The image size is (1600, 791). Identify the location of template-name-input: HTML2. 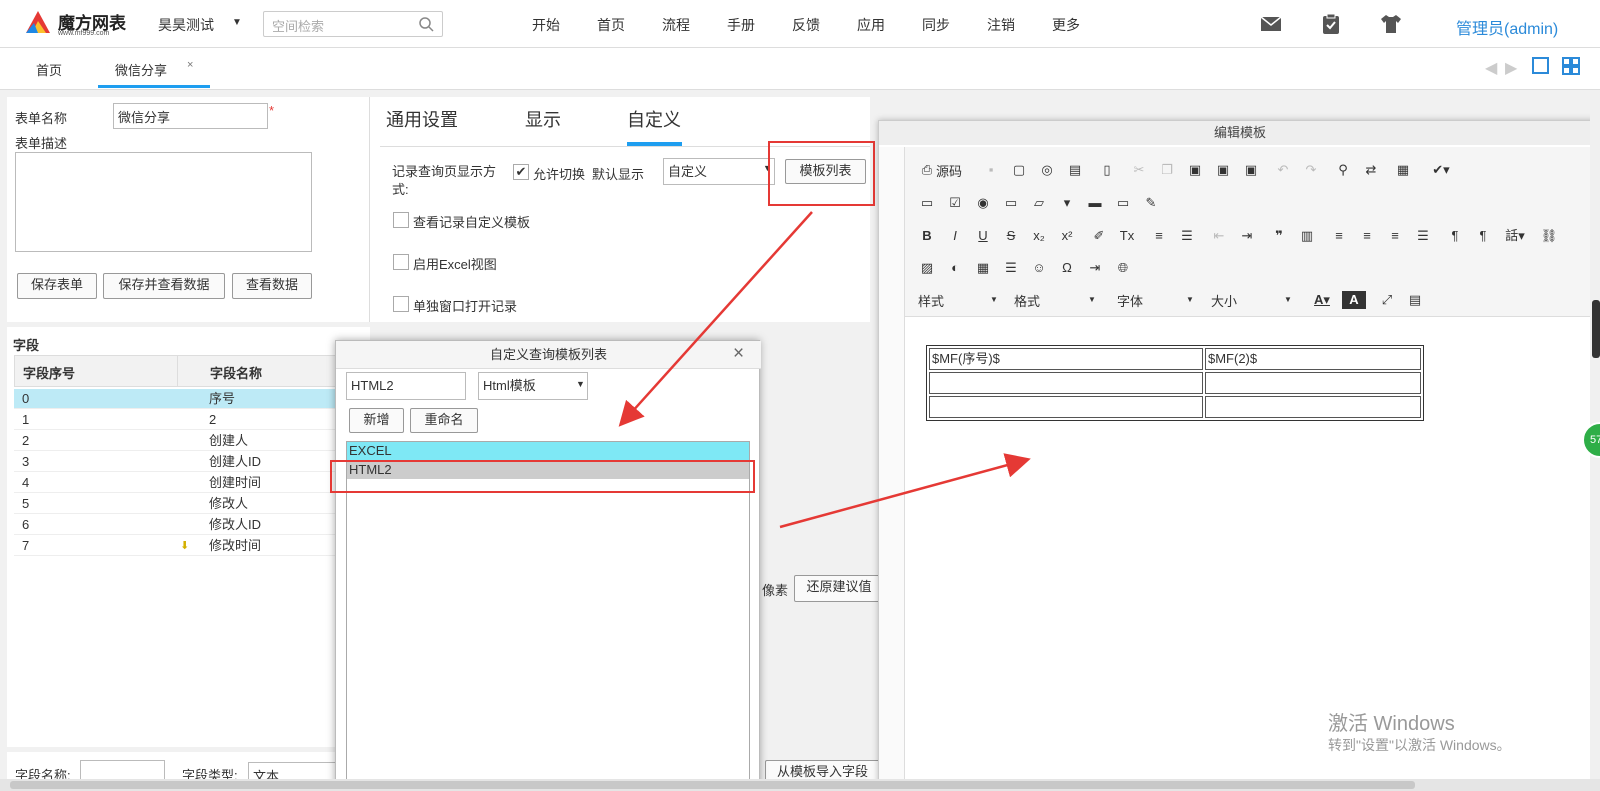
(406, 386).